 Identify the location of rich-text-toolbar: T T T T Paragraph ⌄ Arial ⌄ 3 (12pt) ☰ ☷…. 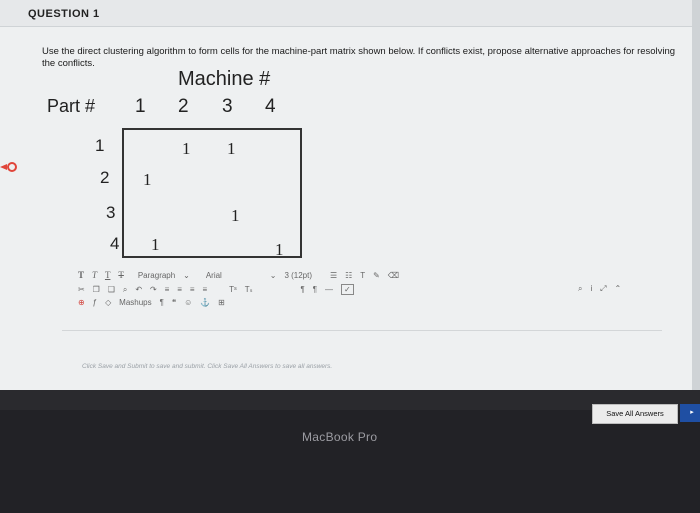
(358, 300).